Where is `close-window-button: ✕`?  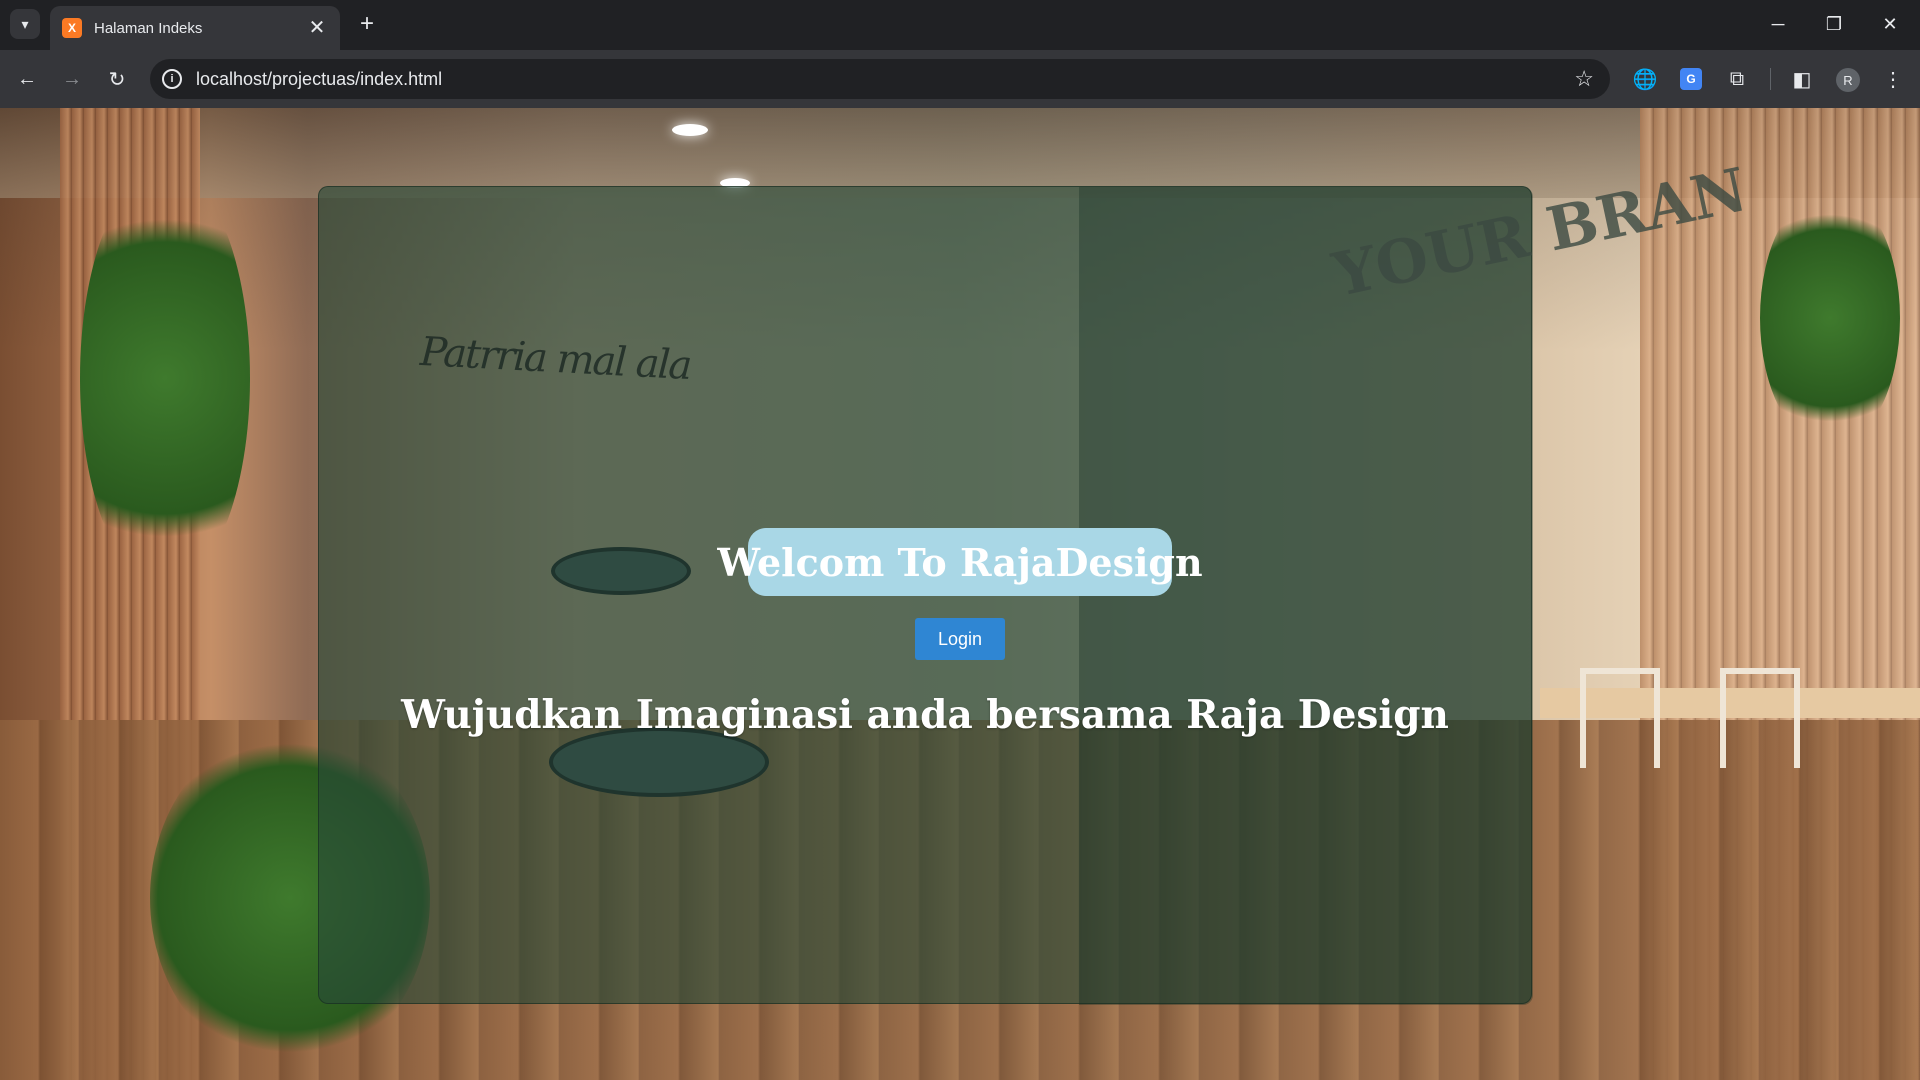 close-window-button: ✕ is located at coordinates (1890, 24).